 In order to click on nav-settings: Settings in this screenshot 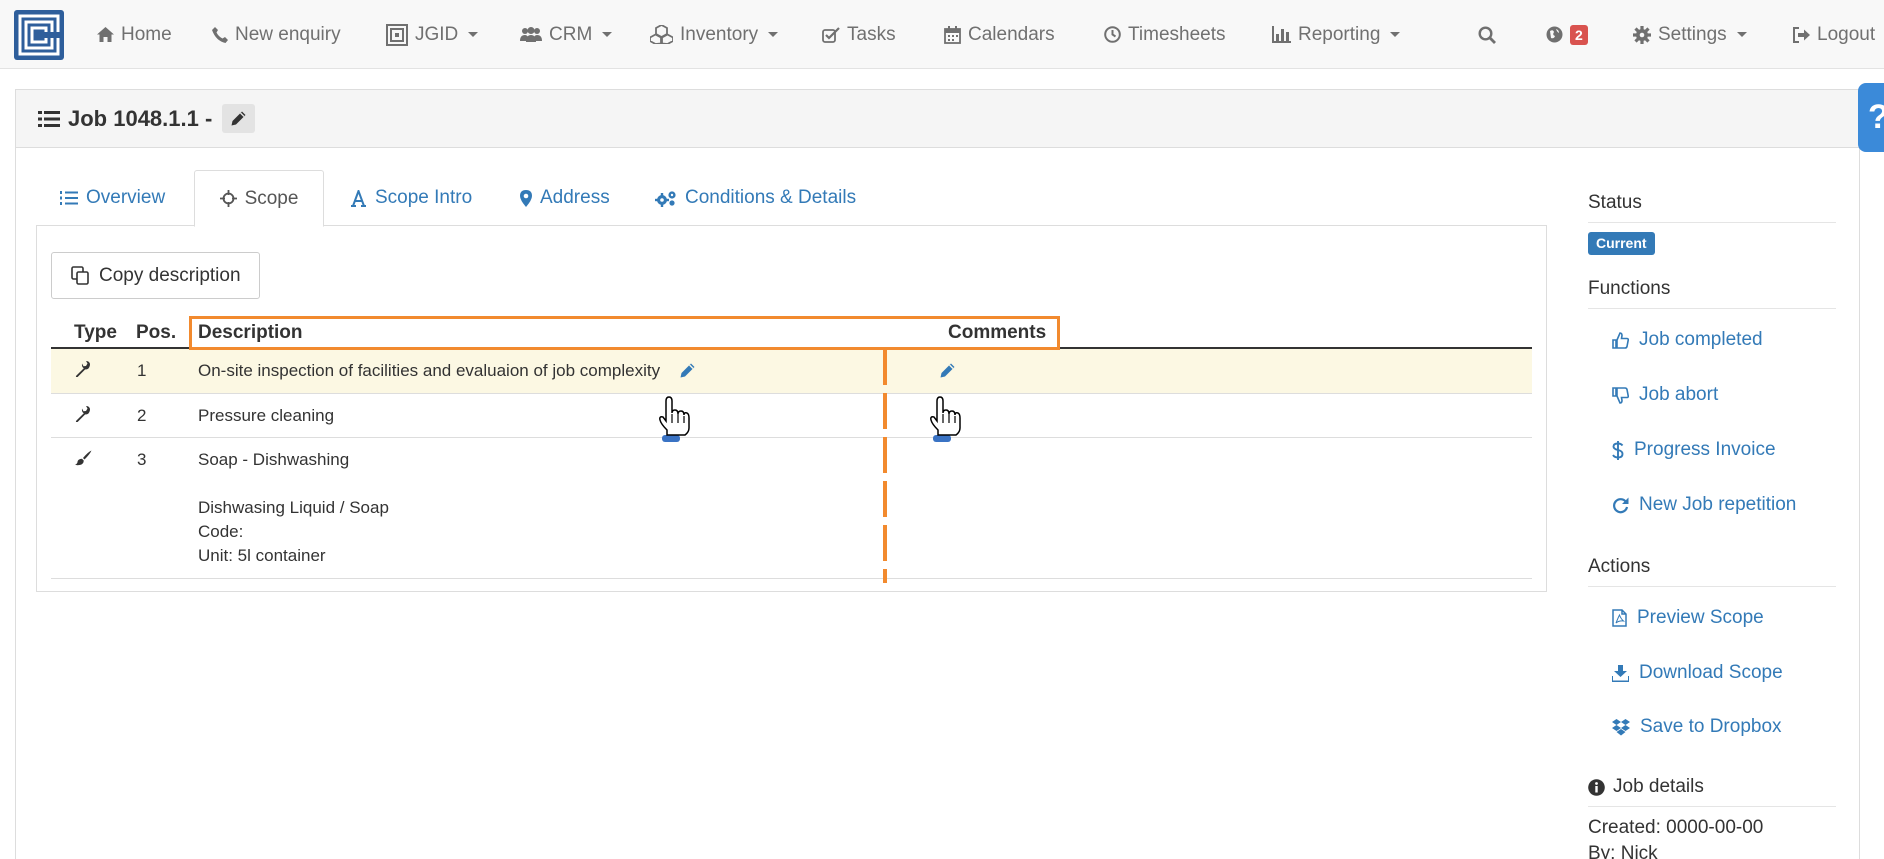, I will do `click(1690, 34)`.